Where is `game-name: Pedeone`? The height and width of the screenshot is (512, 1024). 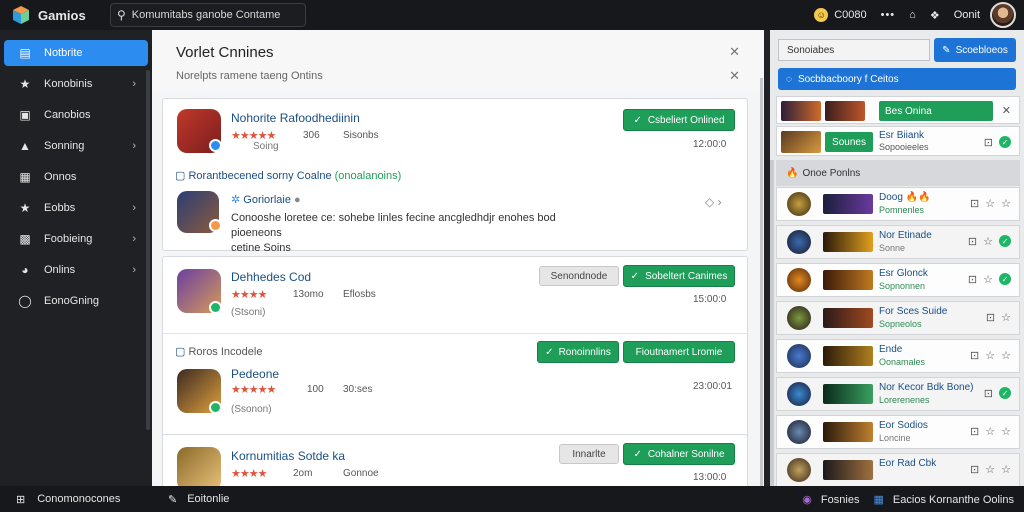
game-name: Pedeone is located at coordinates (255, 374).